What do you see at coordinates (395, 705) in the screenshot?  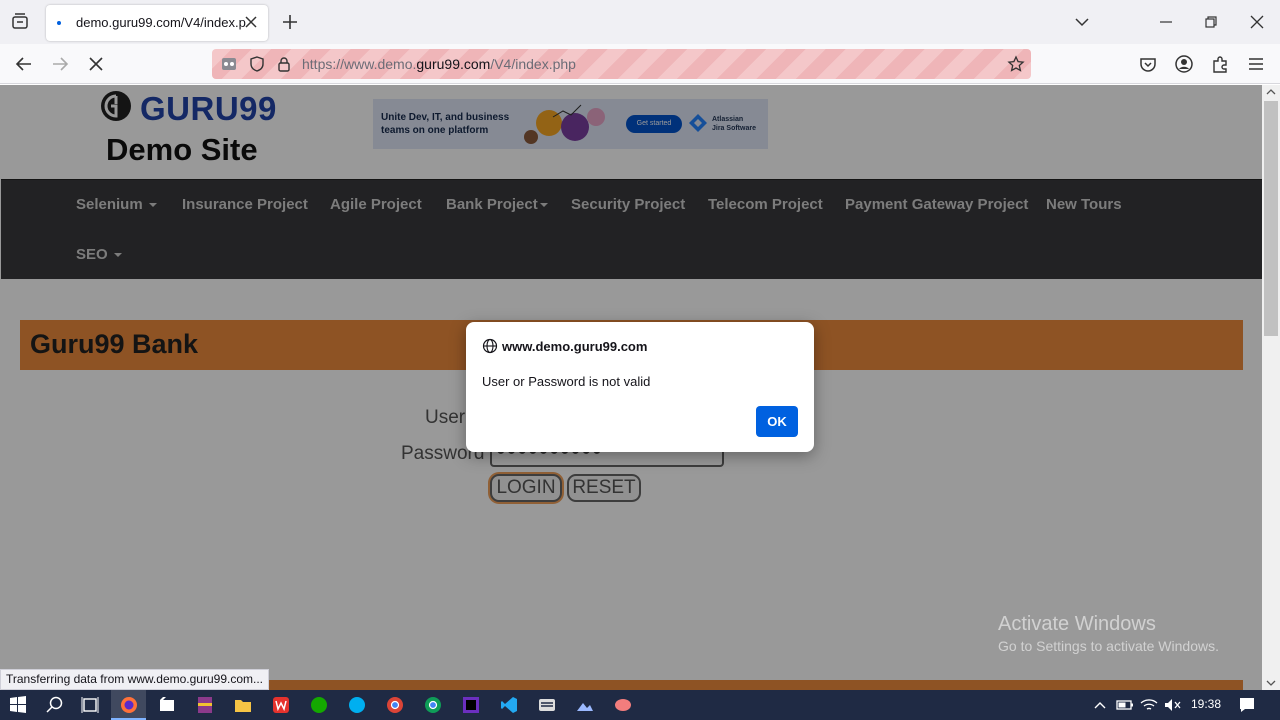 I see `chrome-icon` at bounding box center [395, 705].